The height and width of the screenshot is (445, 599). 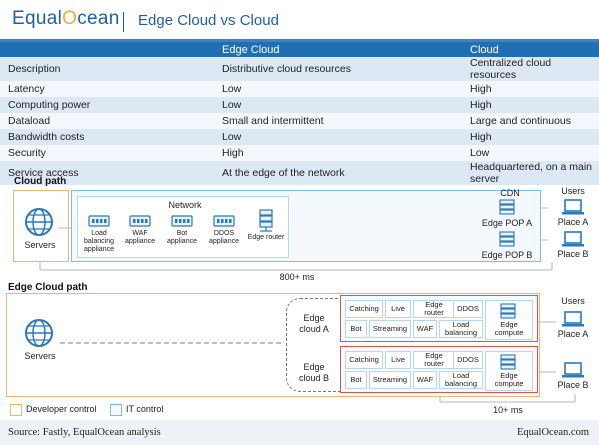 What do you see at coordinates (116, 410) in the screenshot?
I see `it-control-swatch` at bounding box center [116, 410].